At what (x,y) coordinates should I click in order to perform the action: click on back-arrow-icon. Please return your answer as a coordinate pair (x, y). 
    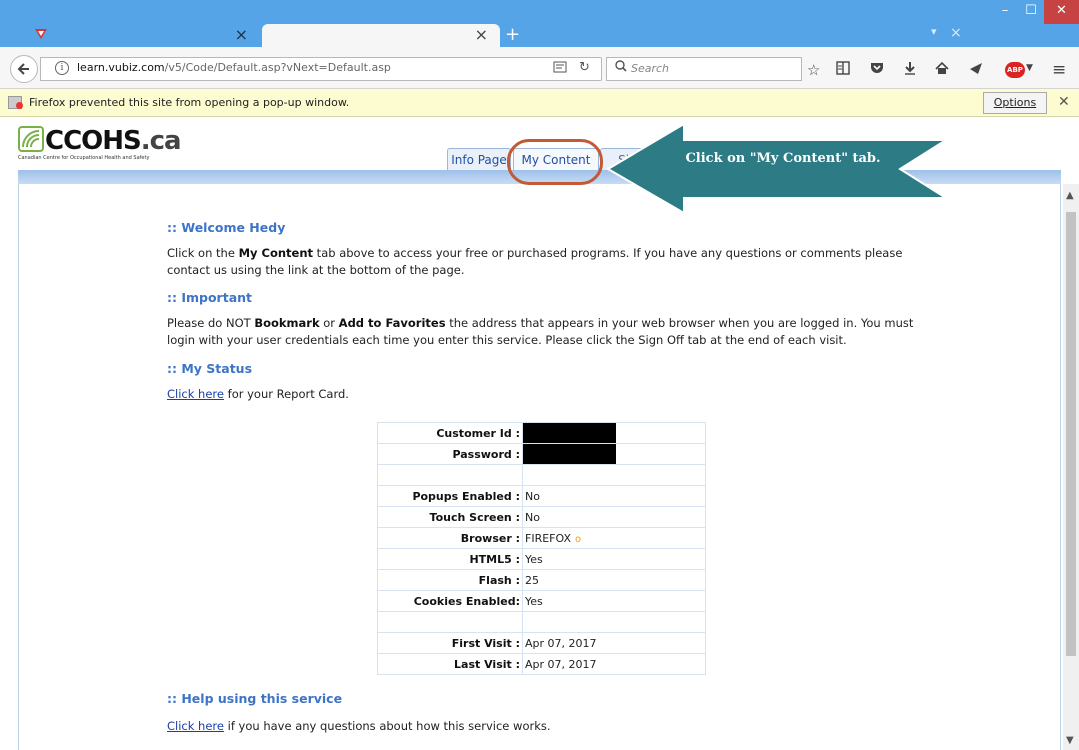
    Looking at the image, I should click on (23, 69).